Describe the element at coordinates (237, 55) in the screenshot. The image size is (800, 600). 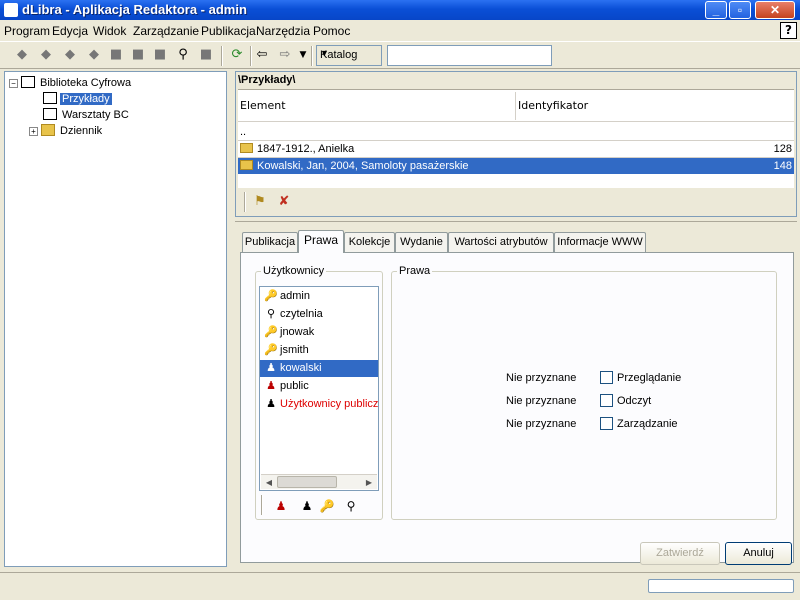
I see `sync-icon: ⟳` at that location.